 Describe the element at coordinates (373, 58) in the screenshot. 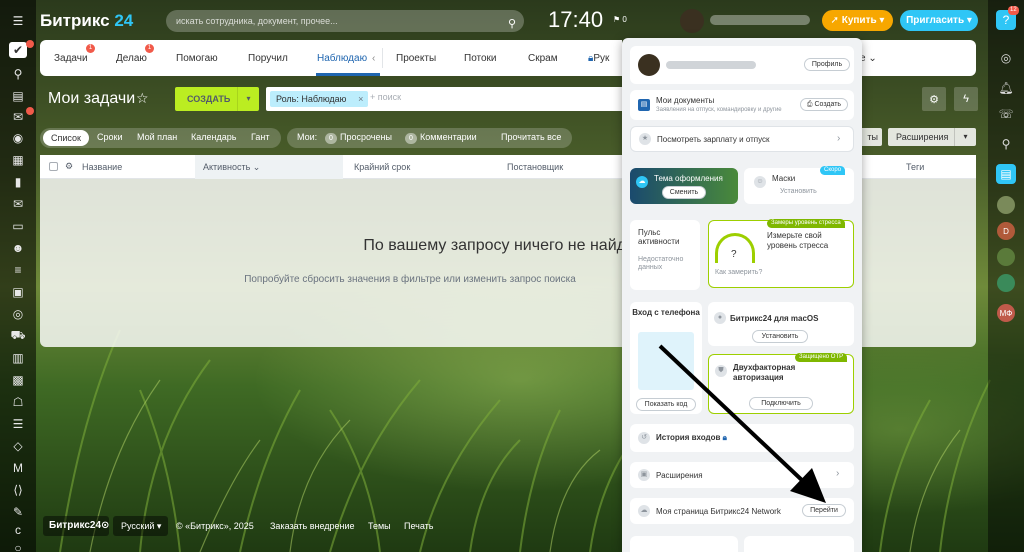

I see `nav-scroll-left-icon: ‹` at that location.